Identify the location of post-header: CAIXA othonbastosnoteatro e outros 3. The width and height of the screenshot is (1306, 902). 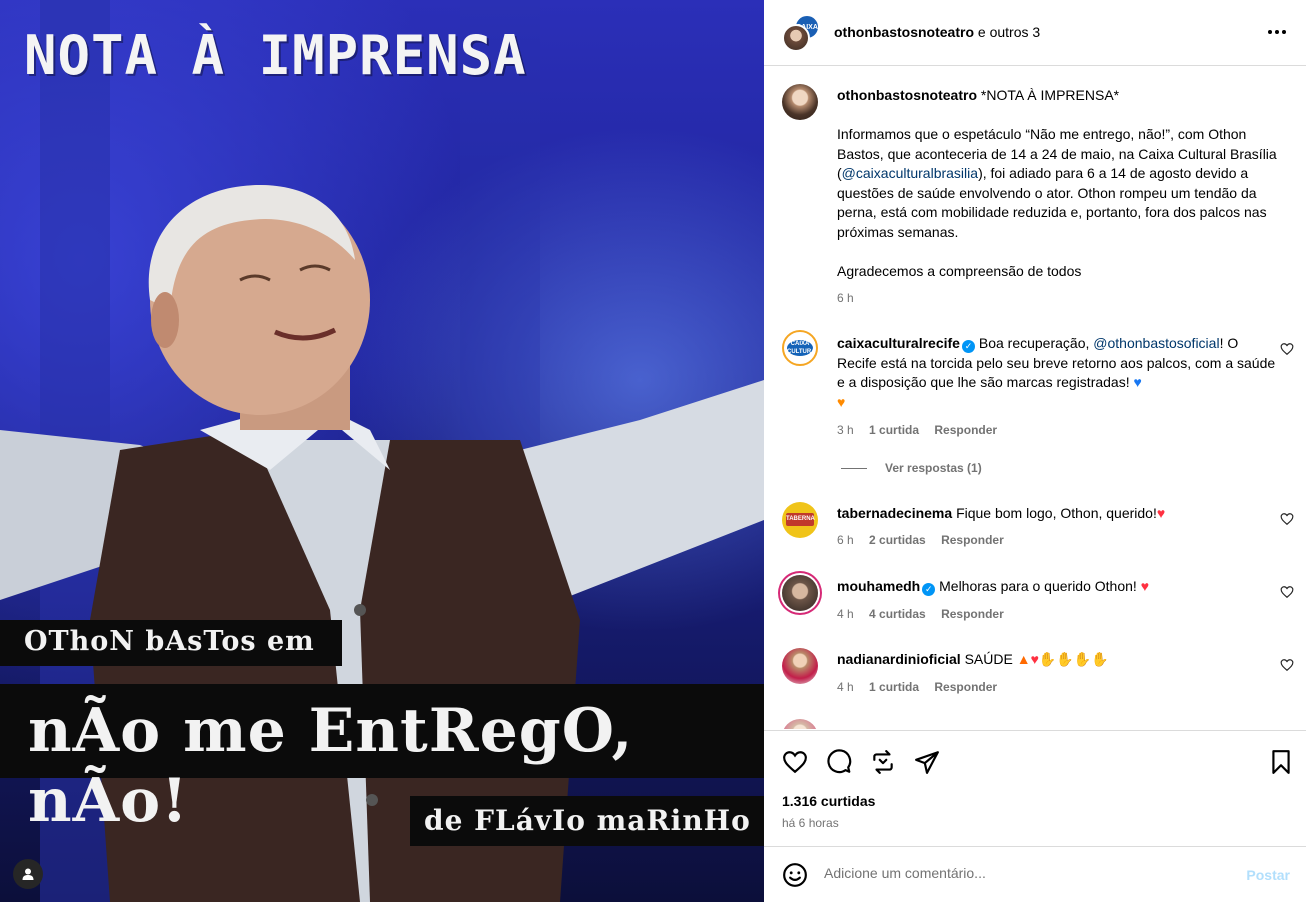
(1035, 33).